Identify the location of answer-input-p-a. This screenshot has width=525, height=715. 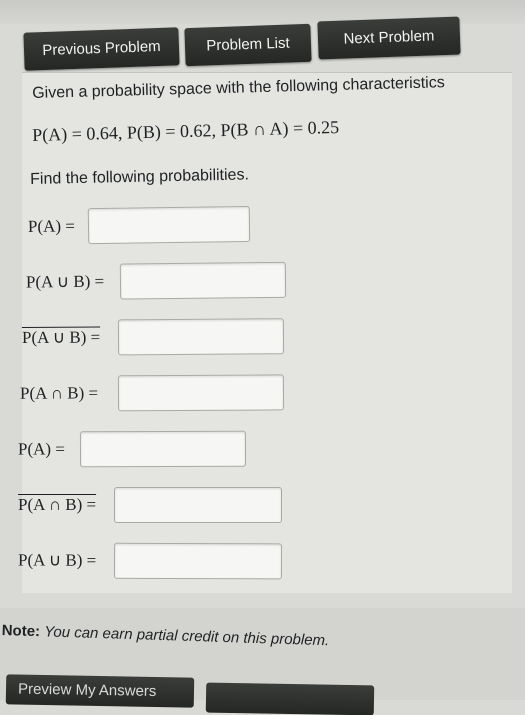
(169, 225).